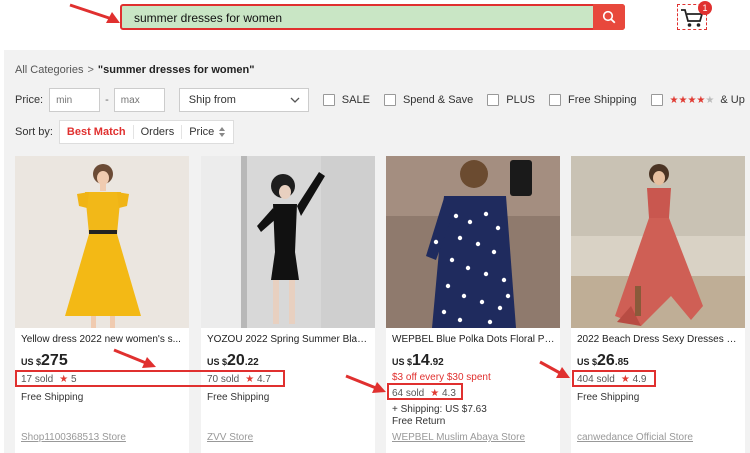  Describe the element at coordinates (49, 70) in the screenshot. I see `breadcrumb-root-link: All Categories` at that location.